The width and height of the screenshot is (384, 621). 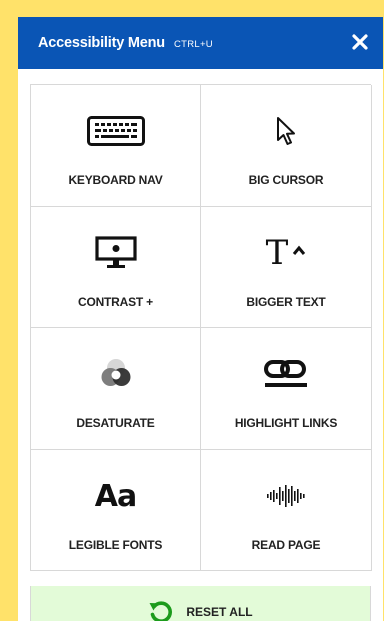 I want to click on reset-all-button: RESET ALL, so click(x=200, y=603).